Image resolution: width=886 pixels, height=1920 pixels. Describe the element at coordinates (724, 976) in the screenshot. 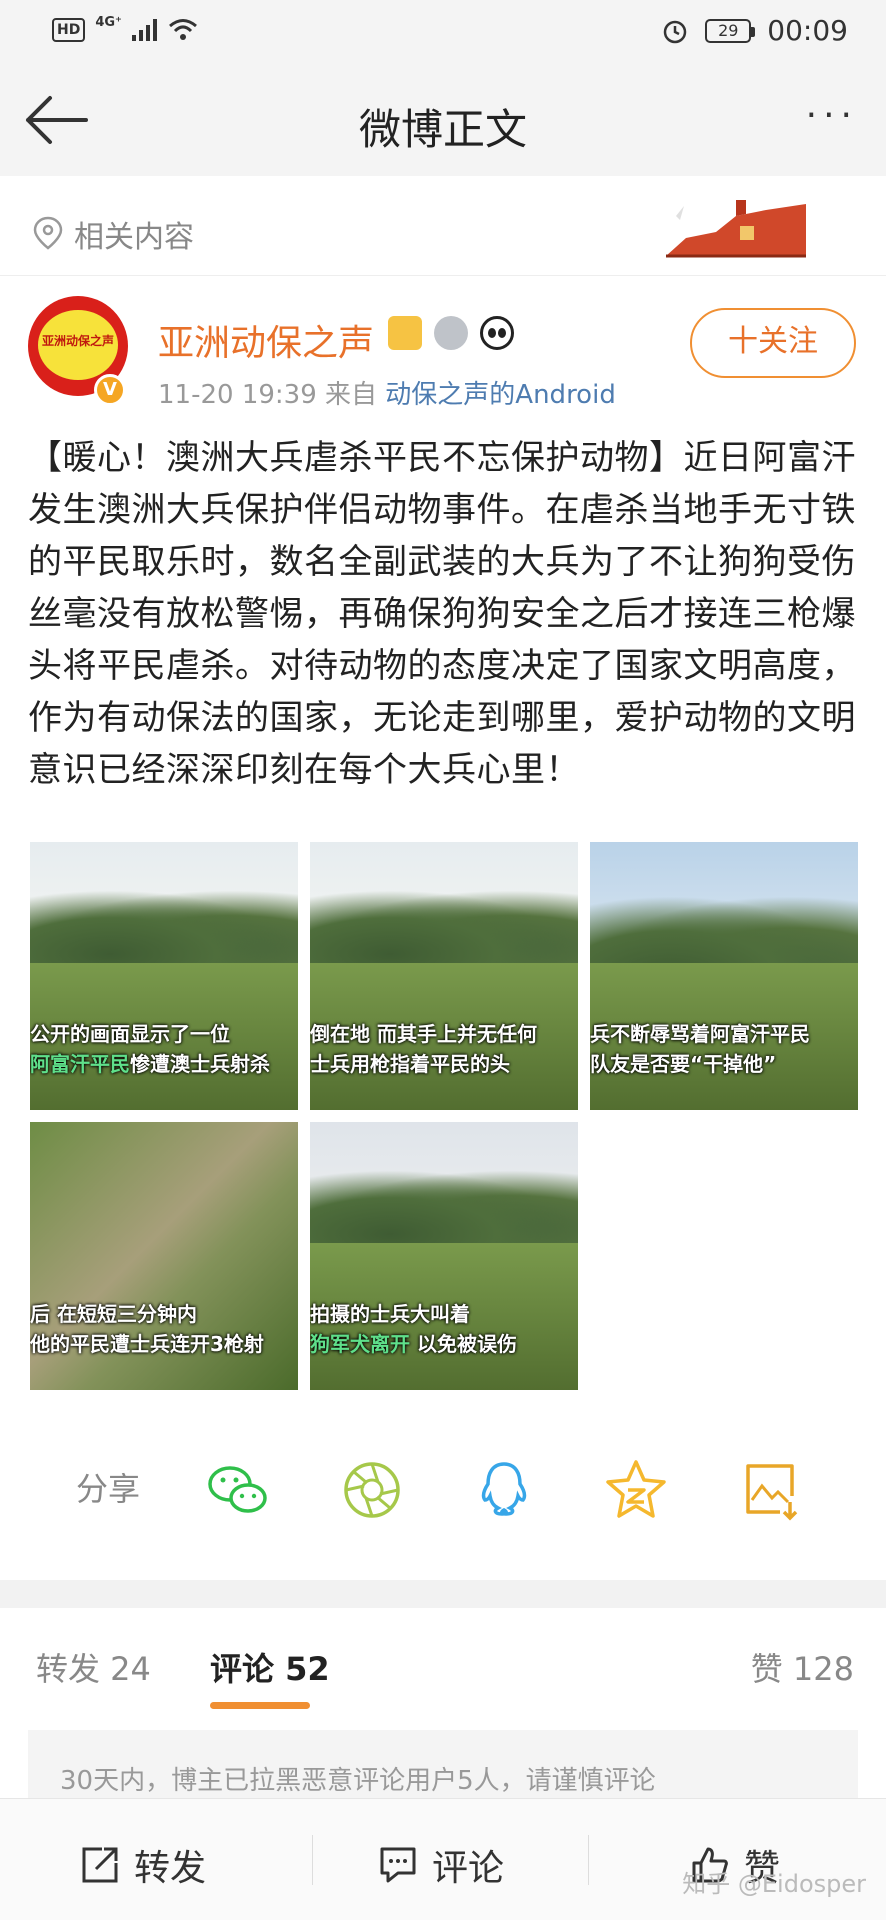

I see `post-image-3: 兵不断辱骂着阿富汗平民 队友是否要“干掉他”` at that location.